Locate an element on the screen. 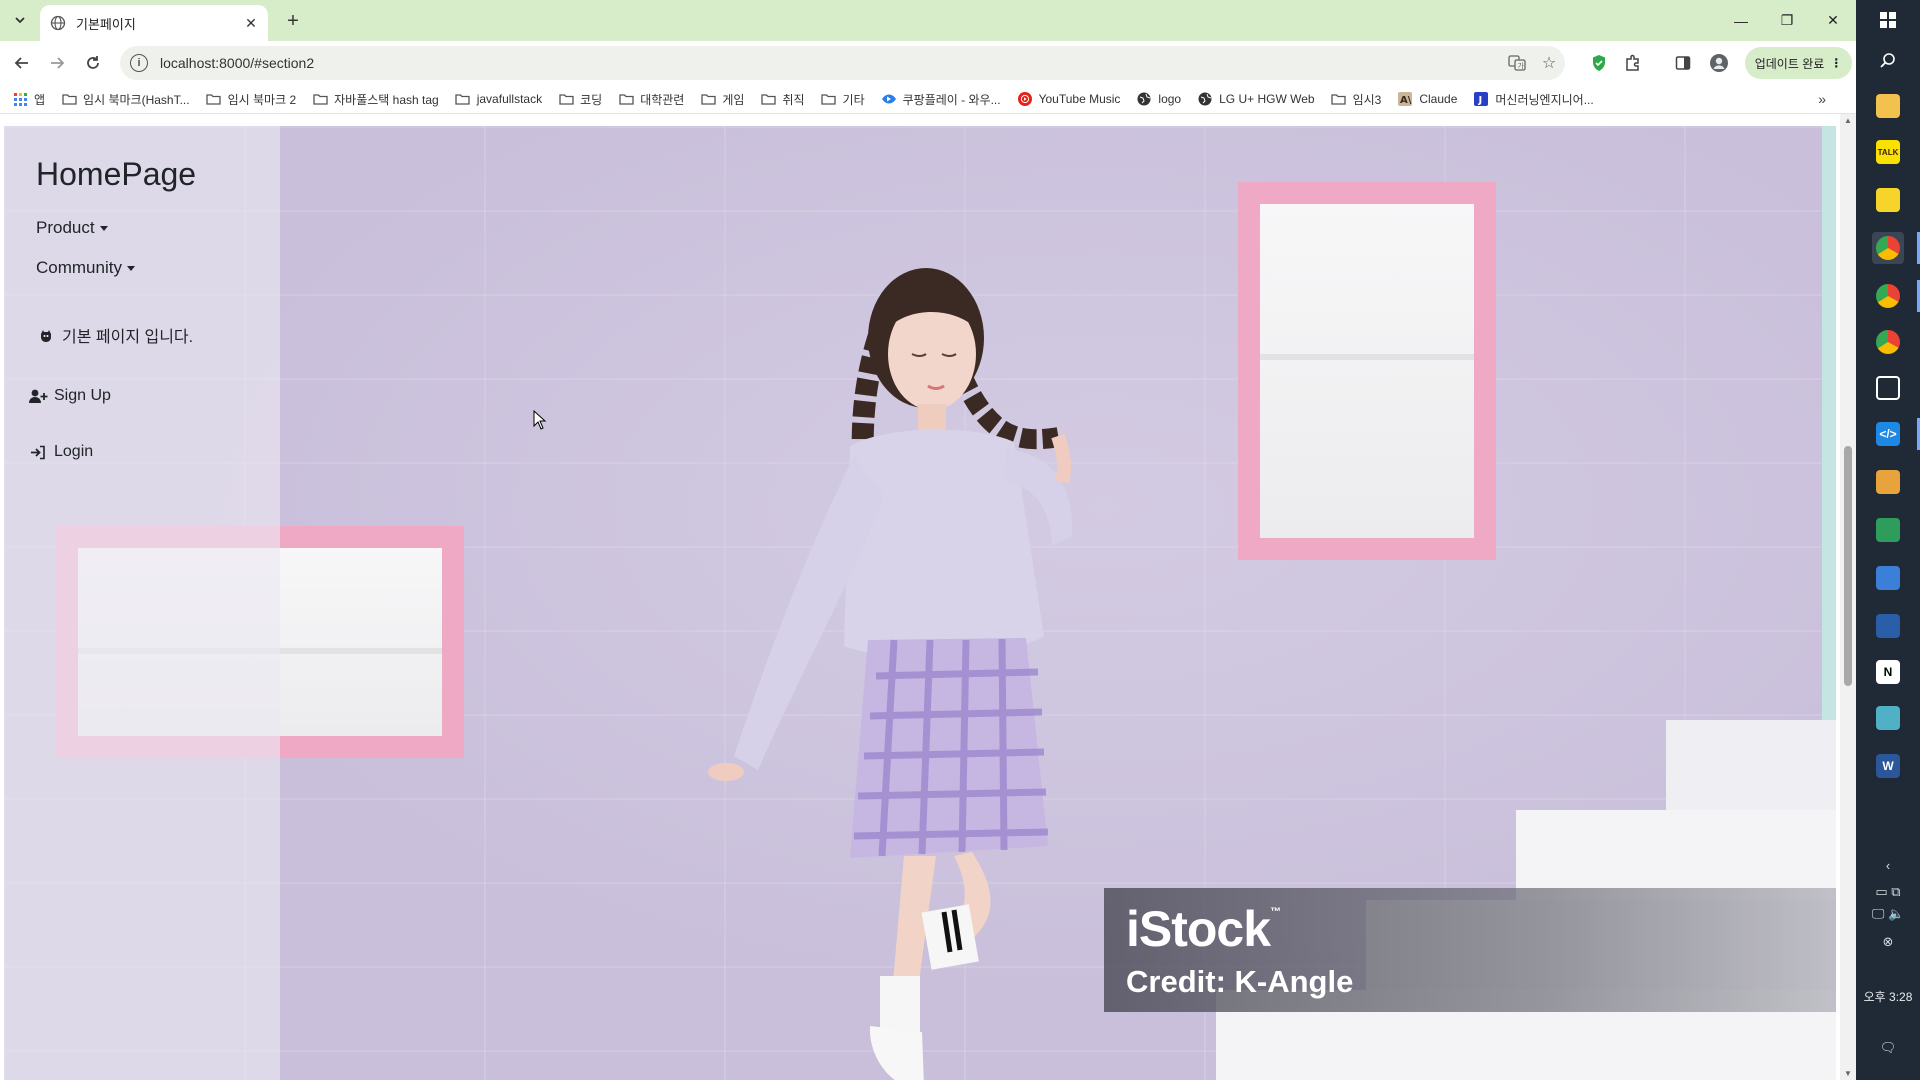 The image size is (1920, 1080). bookmark-label: 앱 is located at coordinates (40, 99).